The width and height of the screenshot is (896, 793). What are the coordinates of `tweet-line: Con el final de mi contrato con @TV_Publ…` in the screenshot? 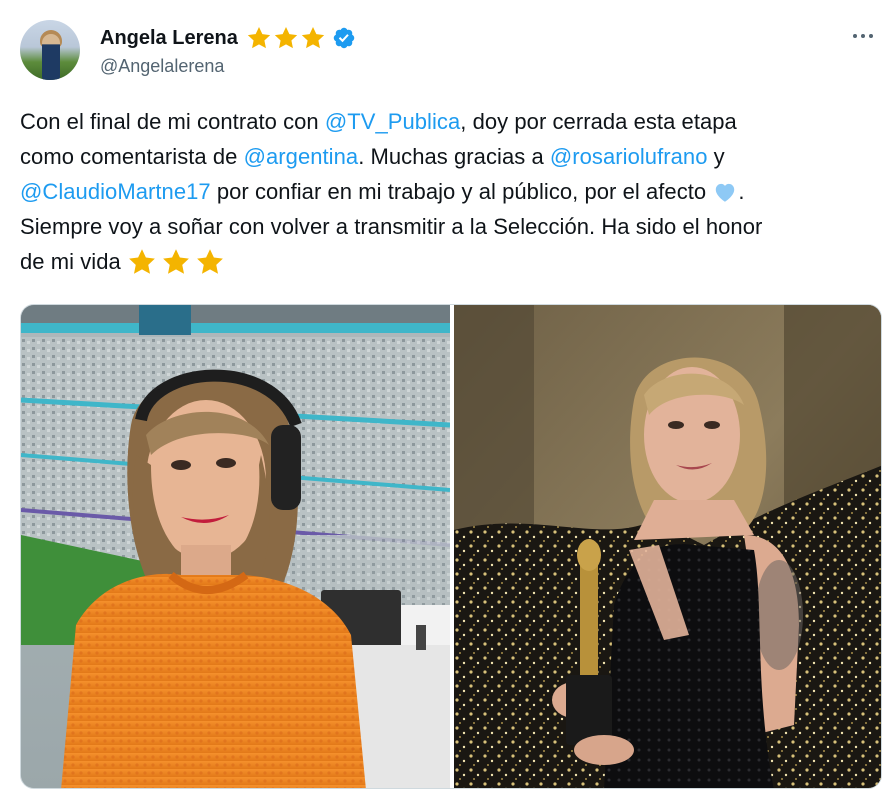 It's located at (453, 121).